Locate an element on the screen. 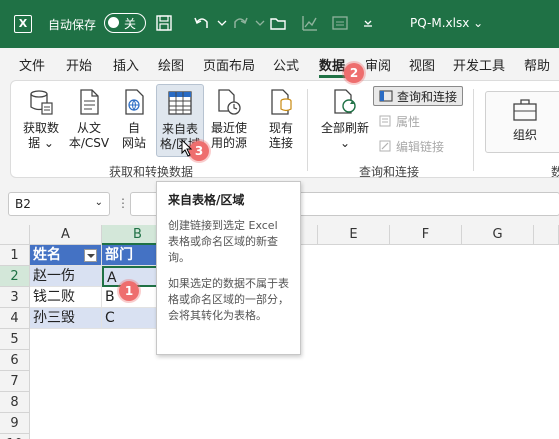 This screenshot has width=559, height=439. autosave-label: 自动保存 is located at coordinates (72, 25).